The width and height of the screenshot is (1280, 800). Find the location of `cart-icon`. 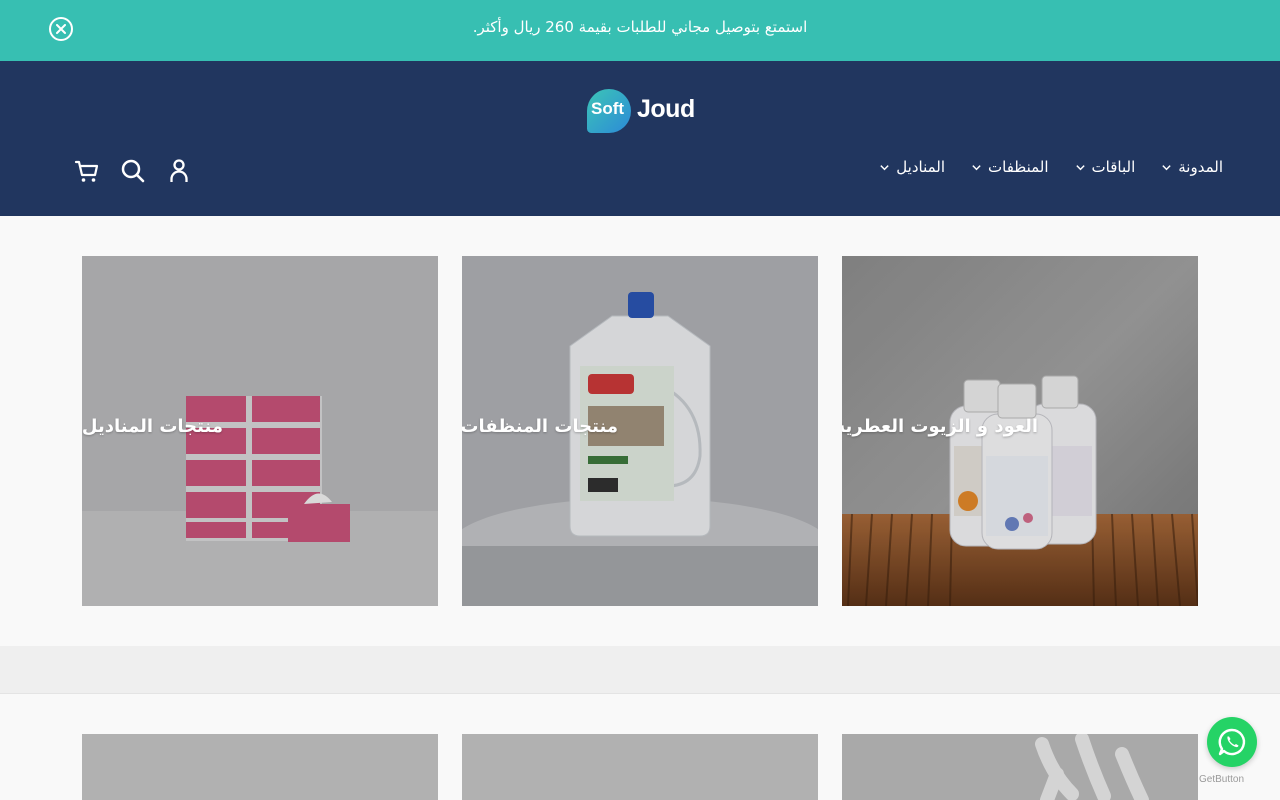

cart-icon is located at coordinates (86, 171).